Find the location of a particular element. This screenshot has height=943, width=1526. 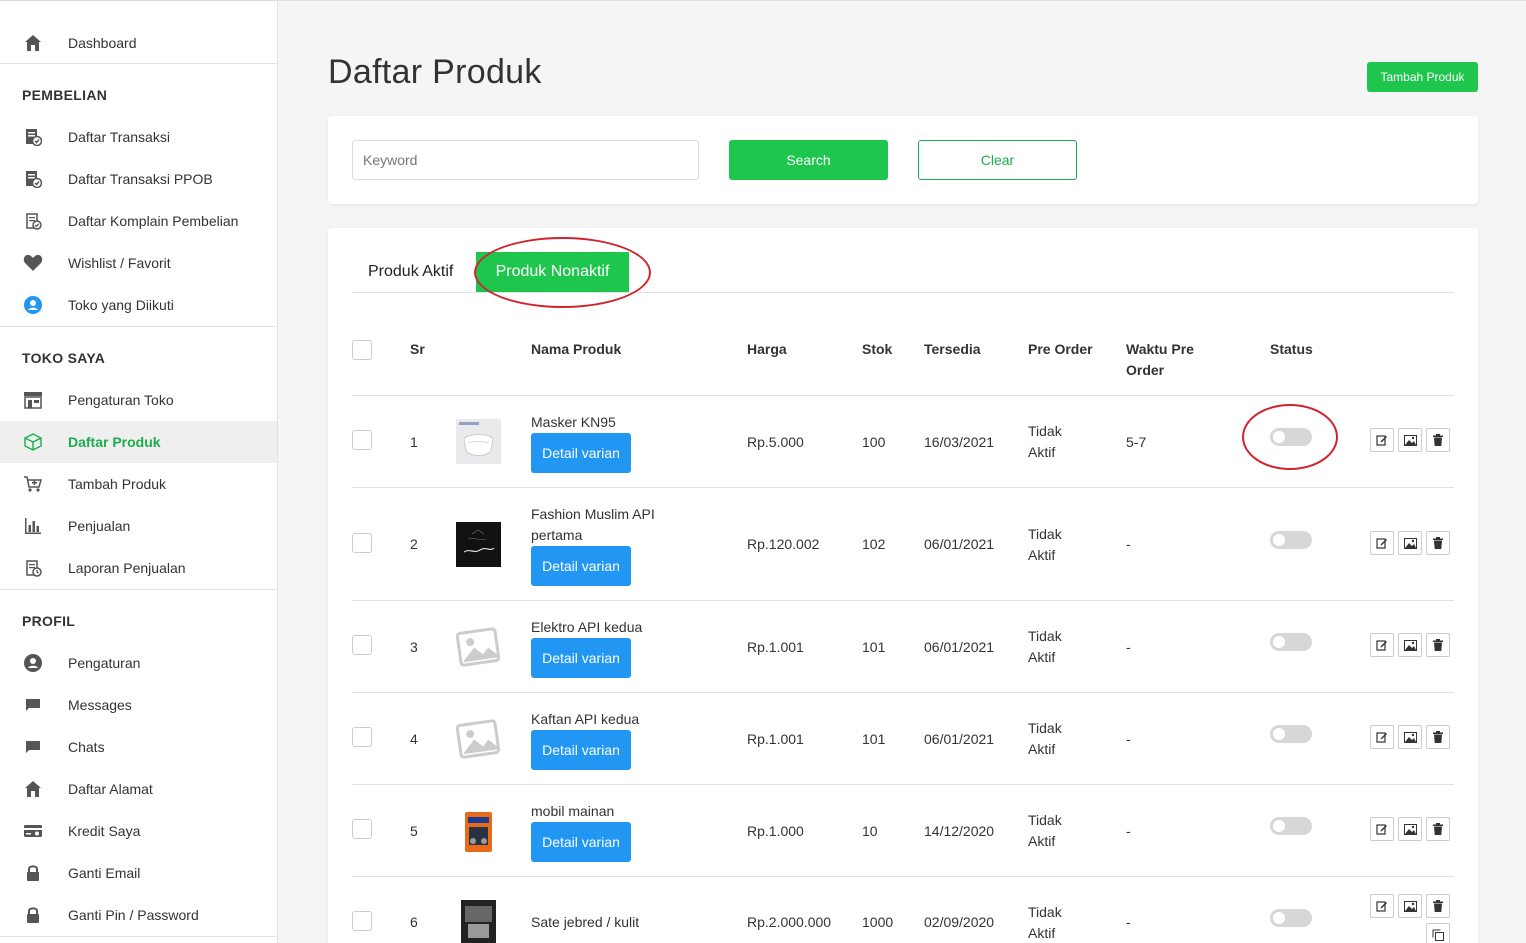

sidebar-item-pengaturan: Pengaturan is located at coordinates (138, 663).